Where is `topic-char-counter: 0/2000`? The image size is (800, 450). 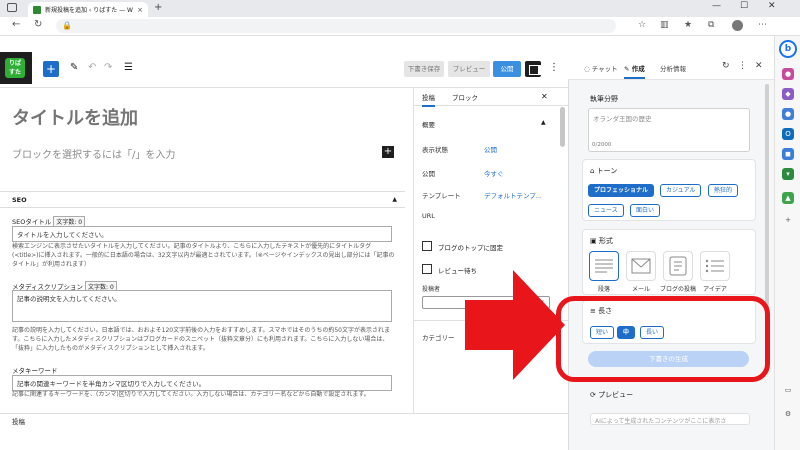 topic-char-counter: 0/2000 is located at coordinates (602, 145).